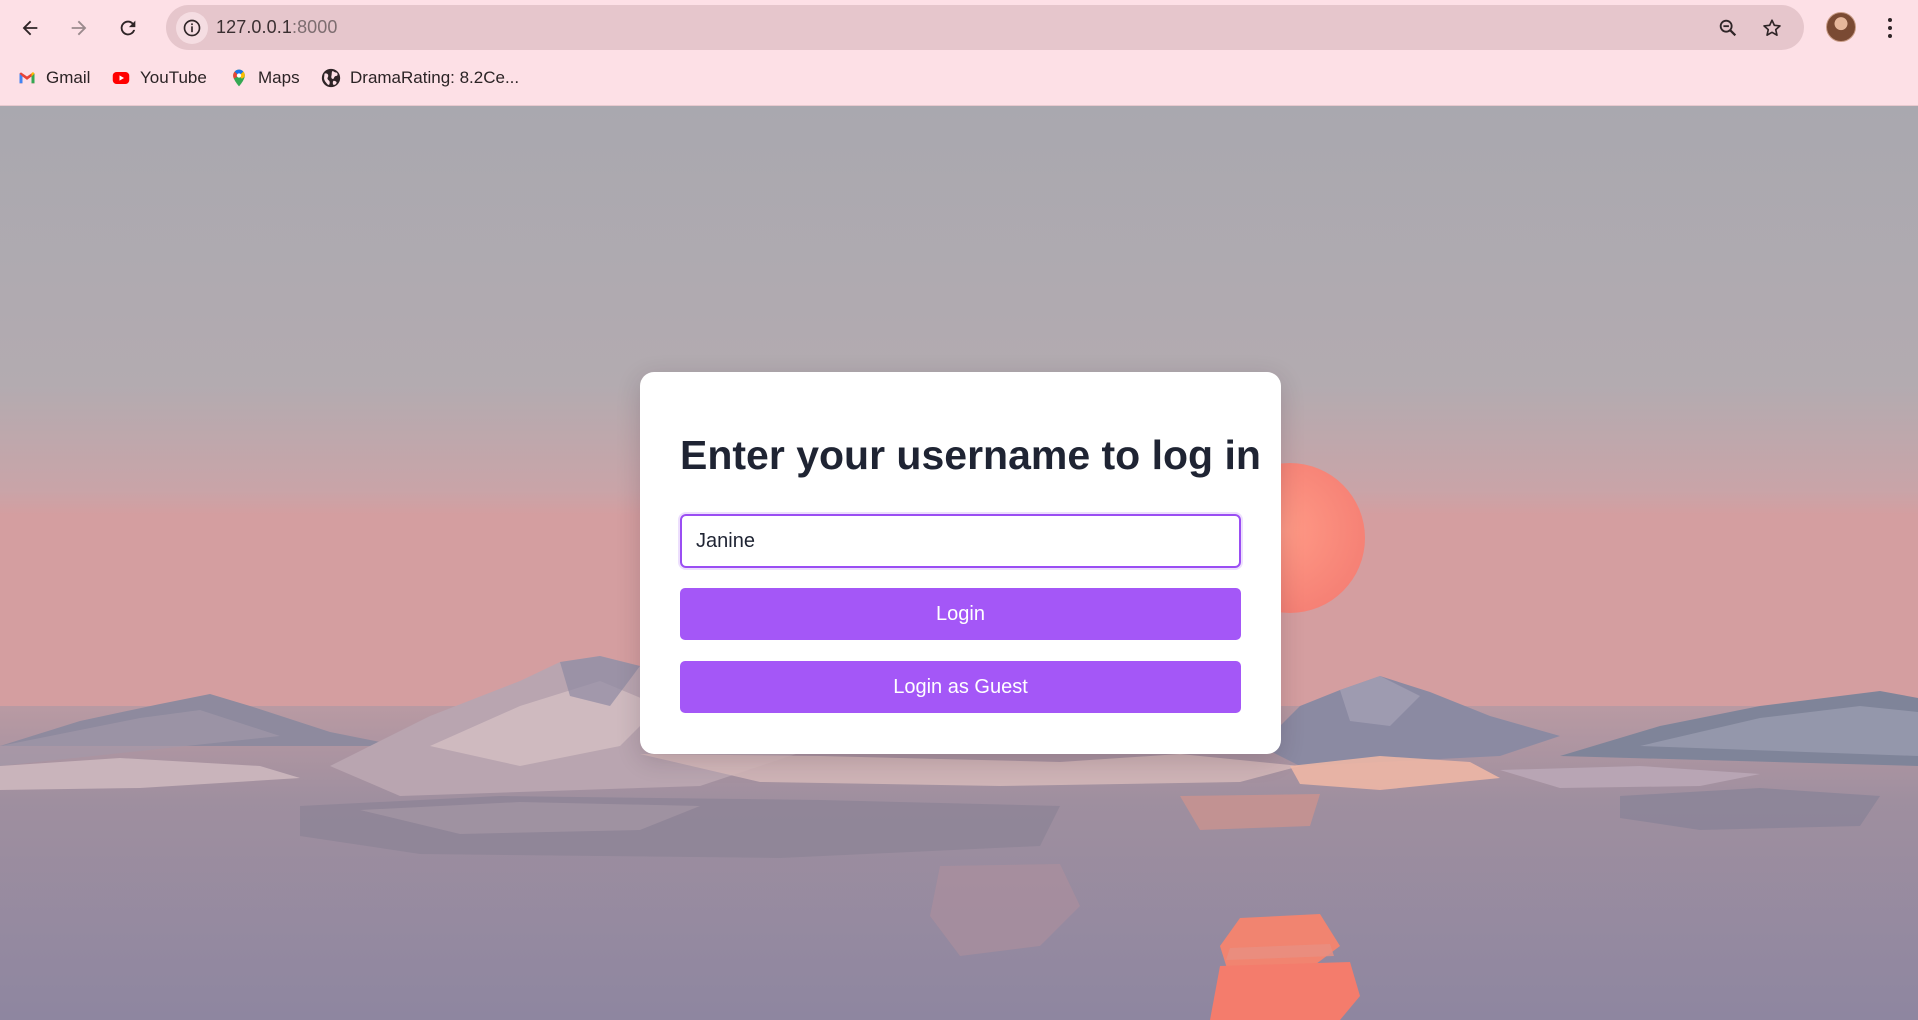 The width and height of the screenshot is (1918, 1020). I want to click on login-as-guest-button: Login as Guest, so click(960, 687).